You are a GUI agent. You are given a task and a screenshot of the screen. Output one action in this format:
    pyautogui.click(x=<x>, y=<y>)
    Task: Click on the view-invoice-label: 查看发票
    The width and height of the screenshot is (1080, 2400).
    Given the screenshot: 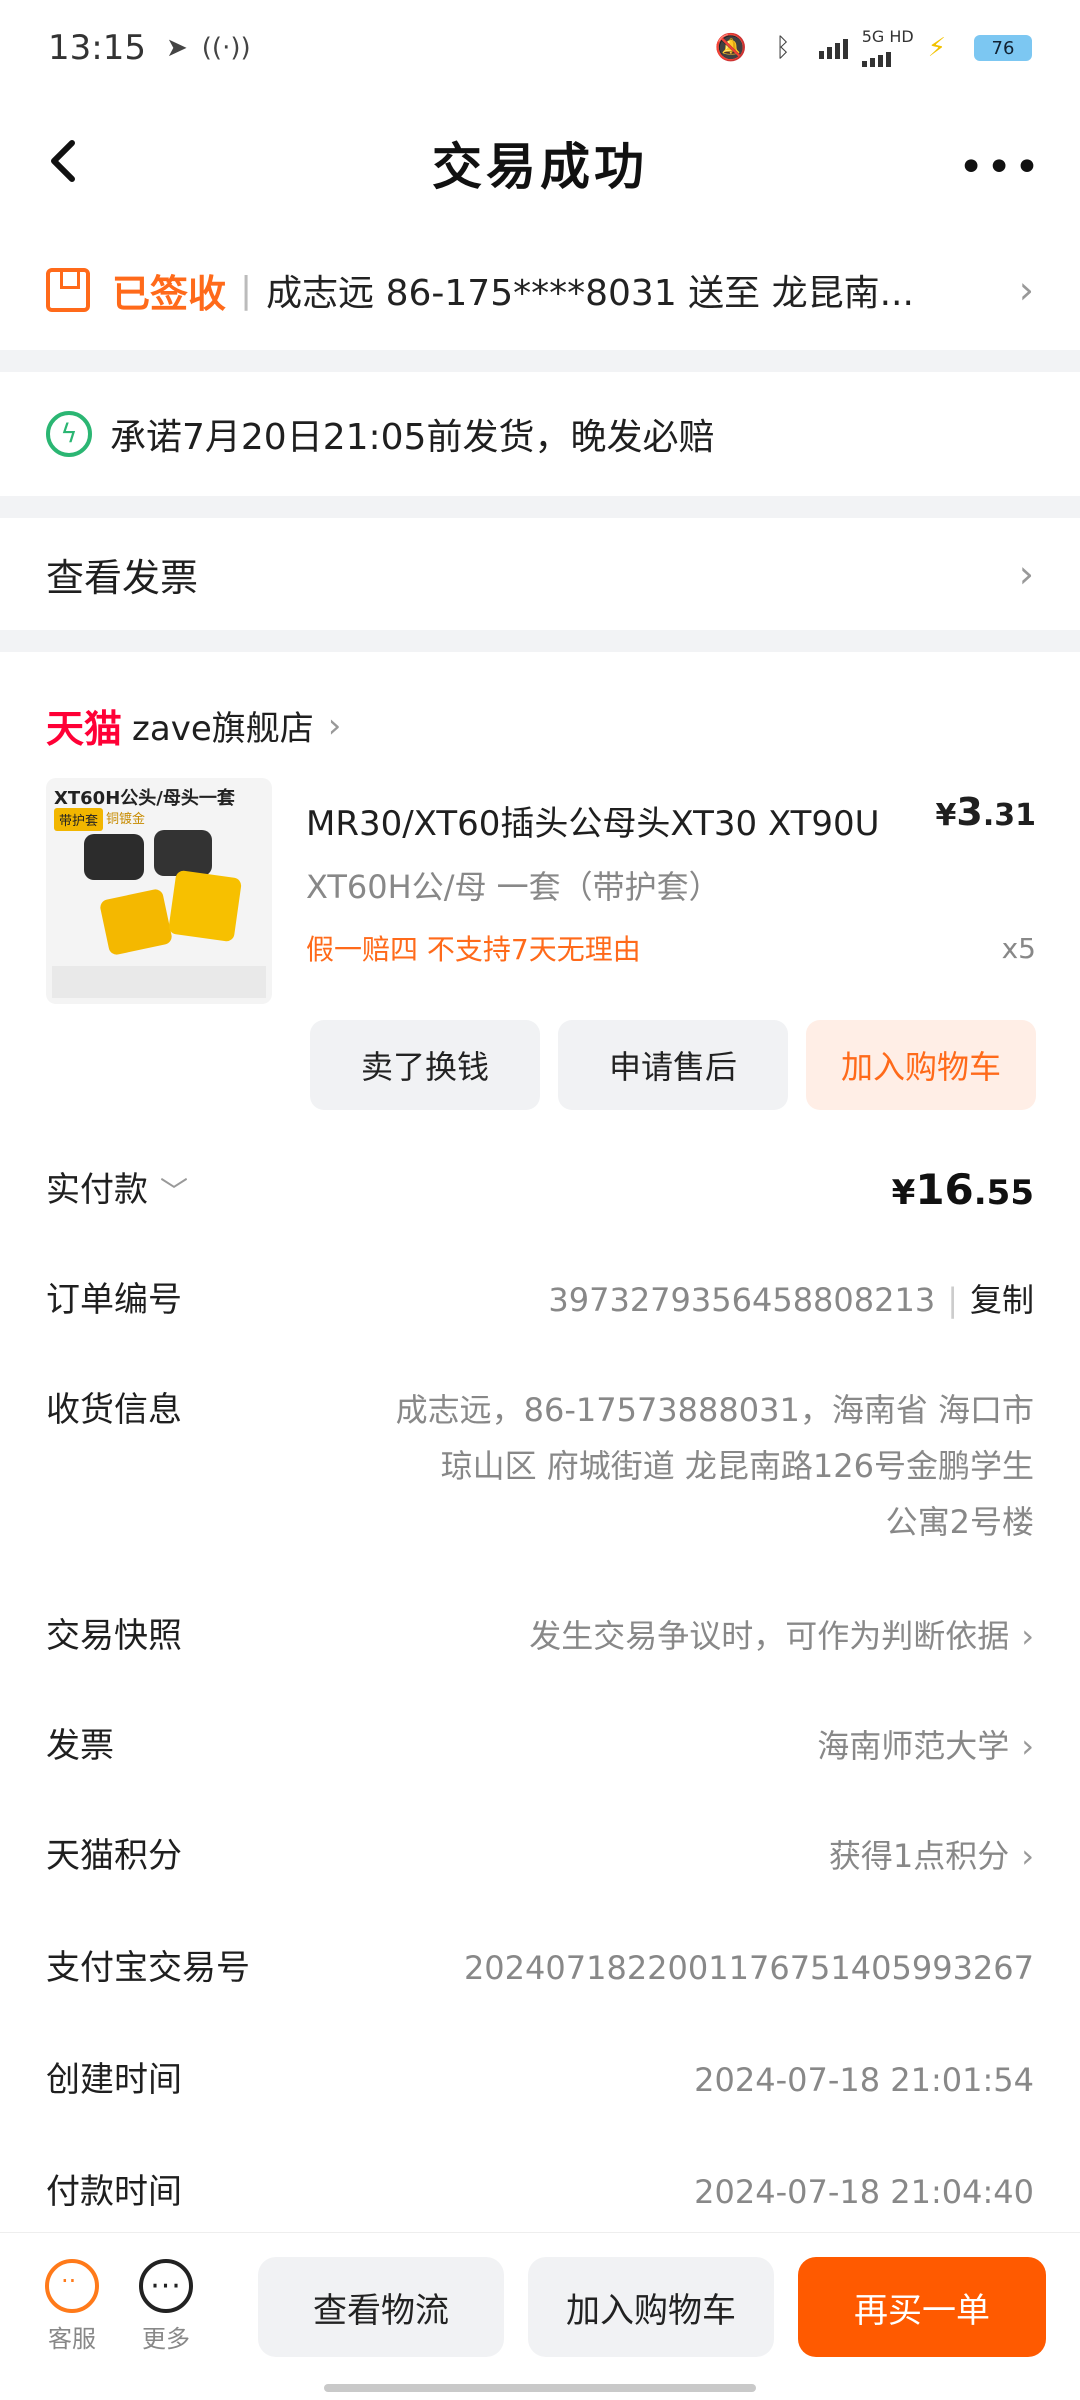 What is the action you would take?
    pyautogui.click(x=122, y=577)
    